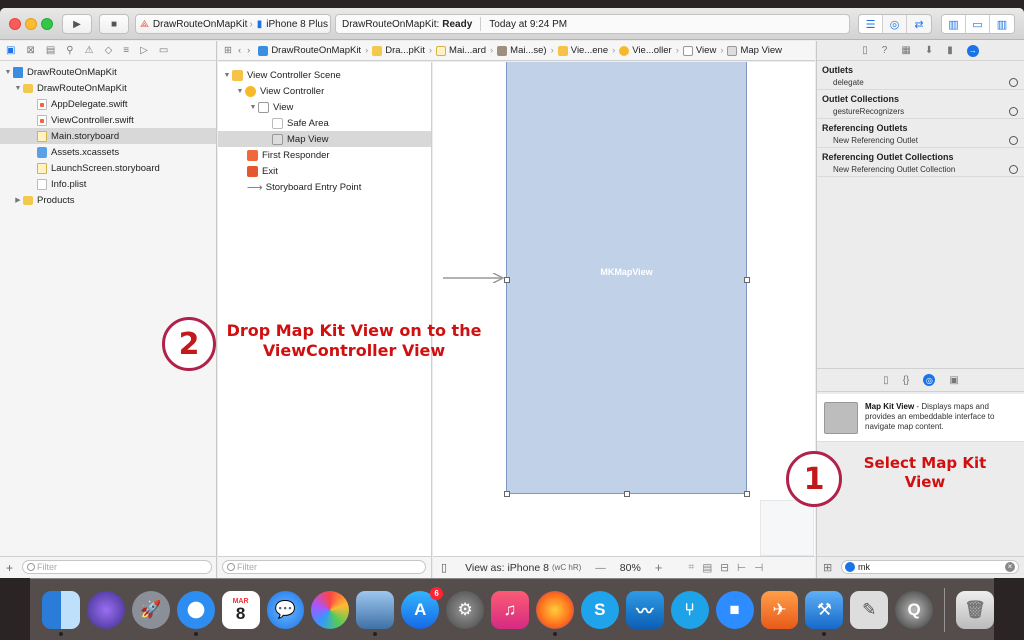 This screenshot has width=1024, height=640. Describe the element at coordinates (240, 609) in the screenshot. I see `calendar-icon: MAR 8` at that location.